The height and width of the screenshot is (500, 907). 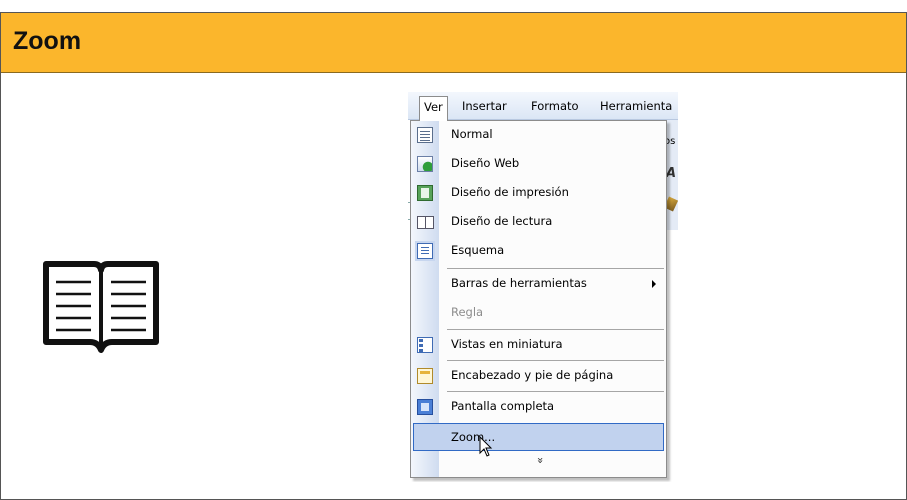 What do you see at coordinates (484, 106) in the screenshot?
I see `menu-insertar: Insertar` at bounding box center [484, 106].